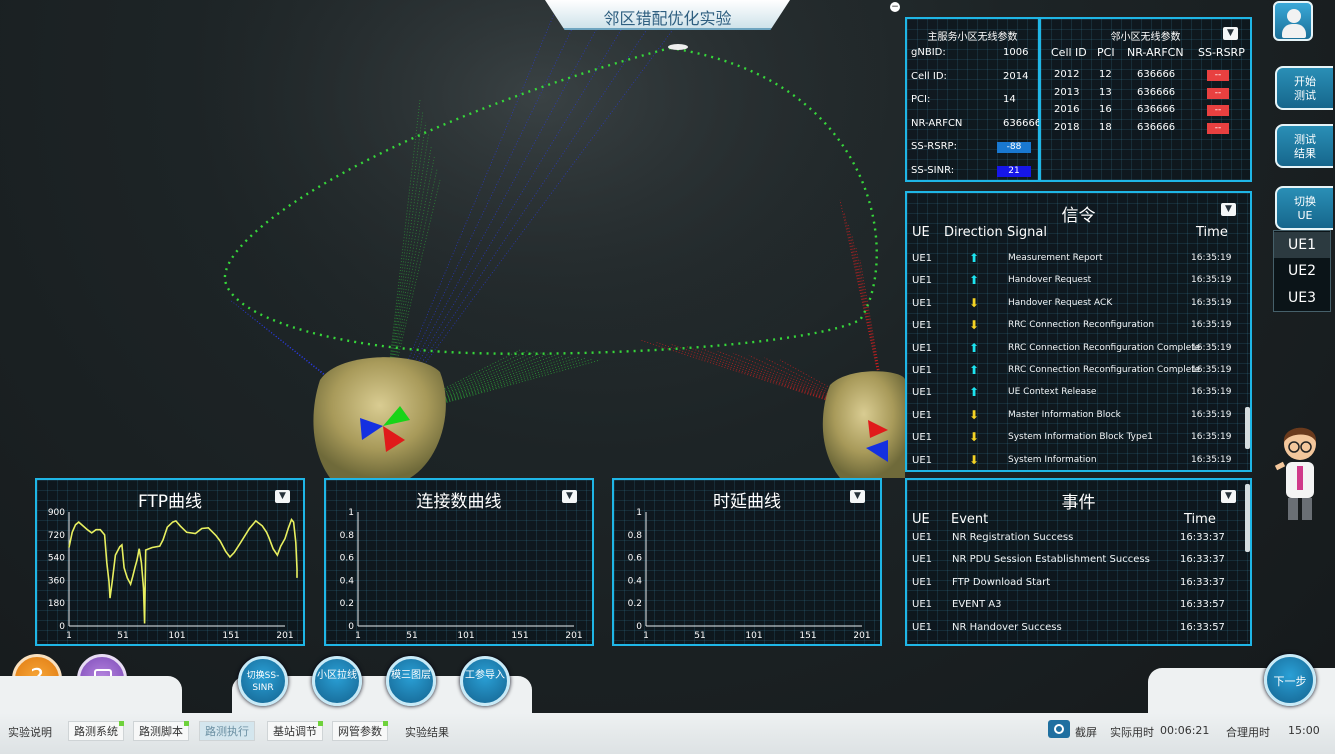 This screenshot has width=1335, height=754. What do you see at coordinates (1302, 298) in the screenshot?
I see `ue-option-3: UE3` at bounding box center [1302, 298].